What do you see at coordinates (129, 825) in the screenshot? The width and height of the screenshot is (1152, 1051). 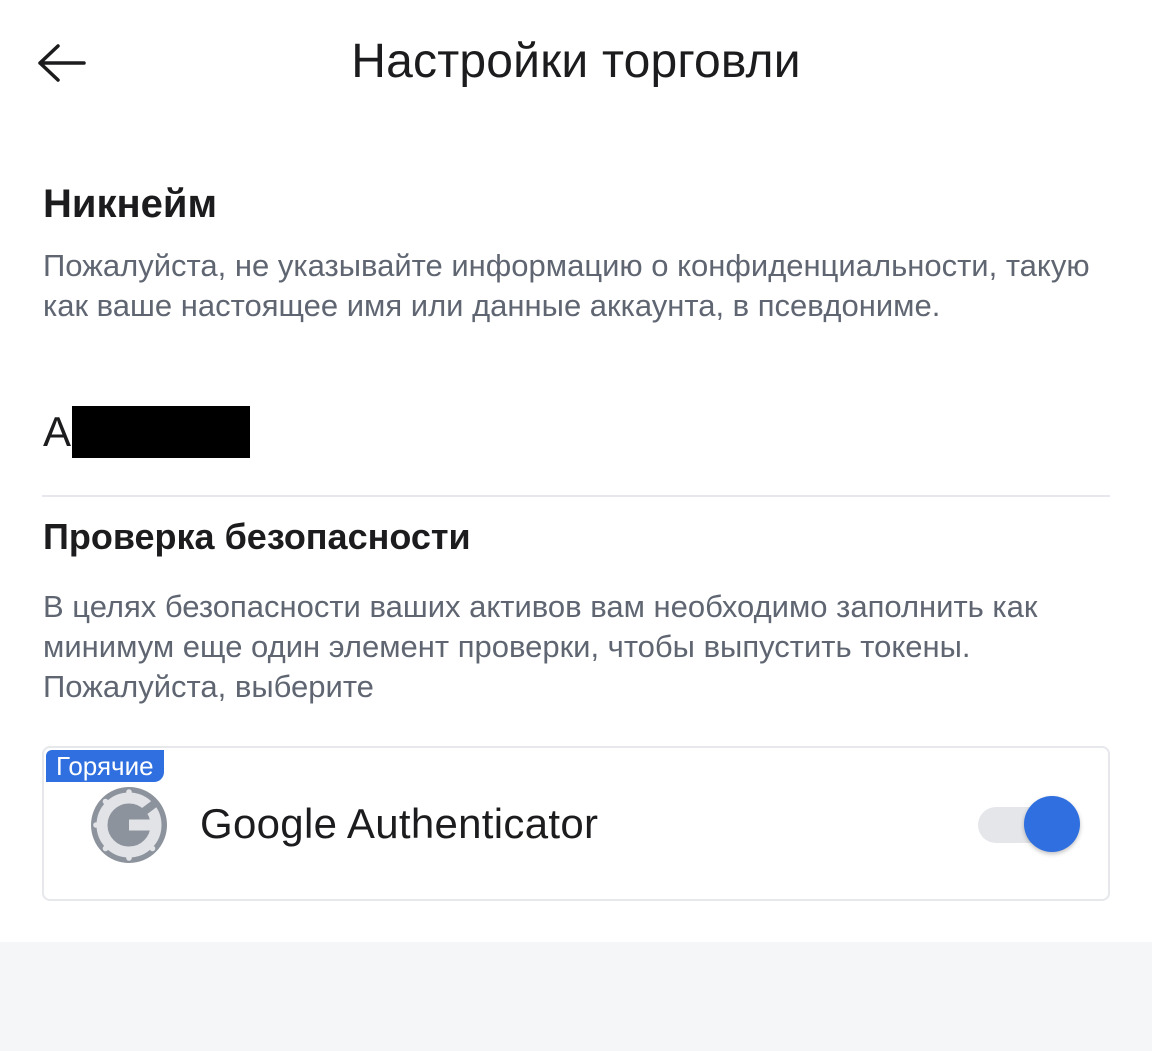 I see `google-authenticator-icon` at bounding box center [129, 825].